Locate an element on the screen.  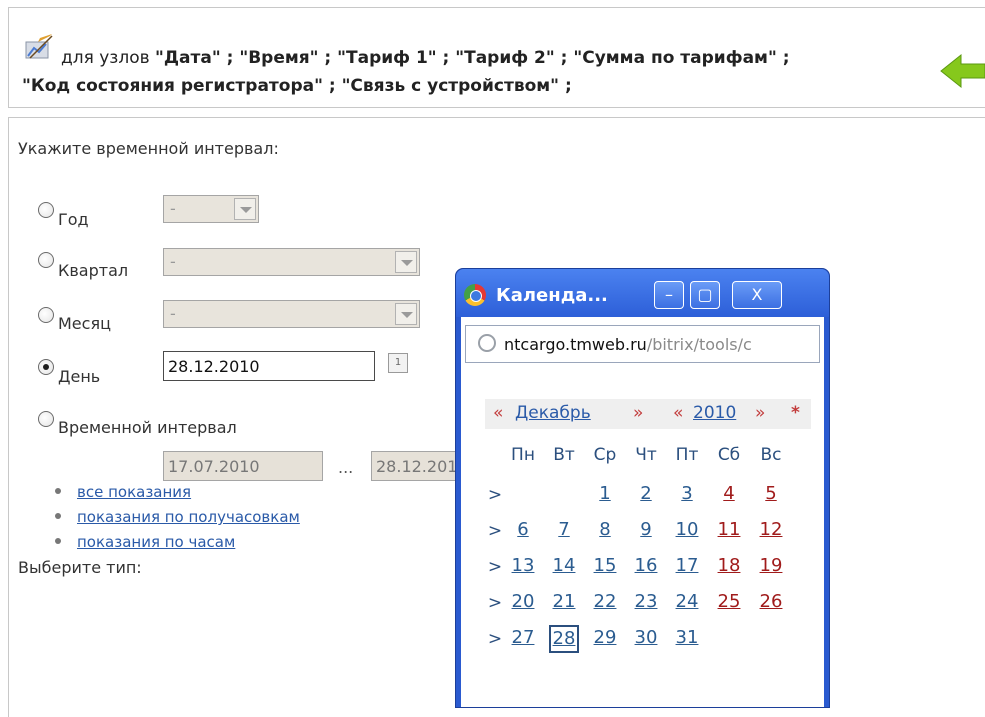
radio-day is located at coordinates (46, 367).